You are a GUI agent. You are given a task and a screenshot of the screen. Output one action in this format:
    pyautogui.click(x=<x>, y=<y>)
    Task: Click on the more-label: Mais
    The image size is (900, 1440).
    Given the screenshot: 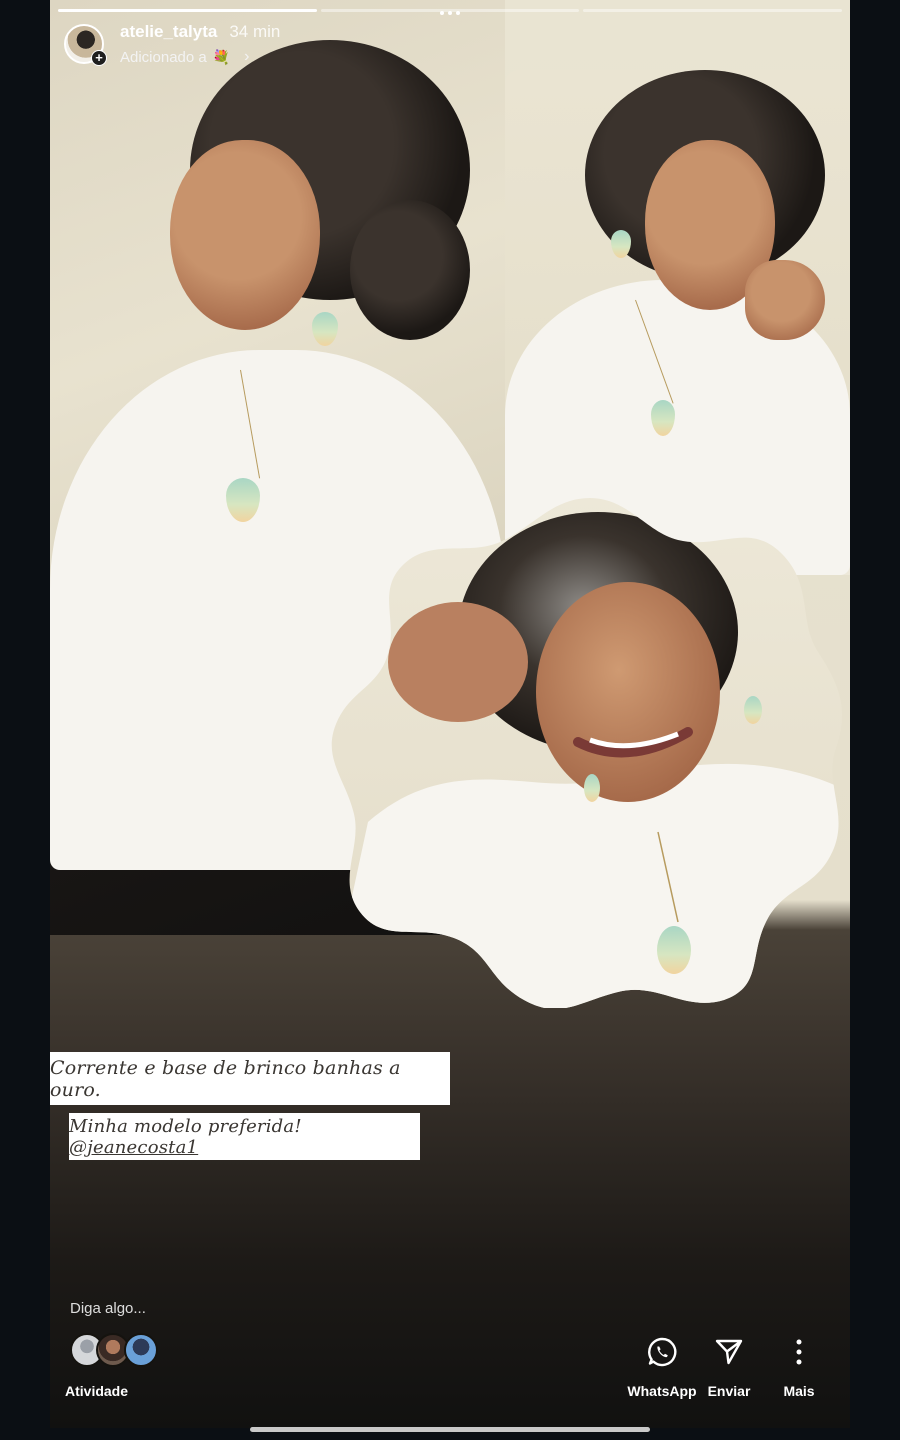 What is the action you would take?
    pyautogui.click(x=799, y=1391)
    